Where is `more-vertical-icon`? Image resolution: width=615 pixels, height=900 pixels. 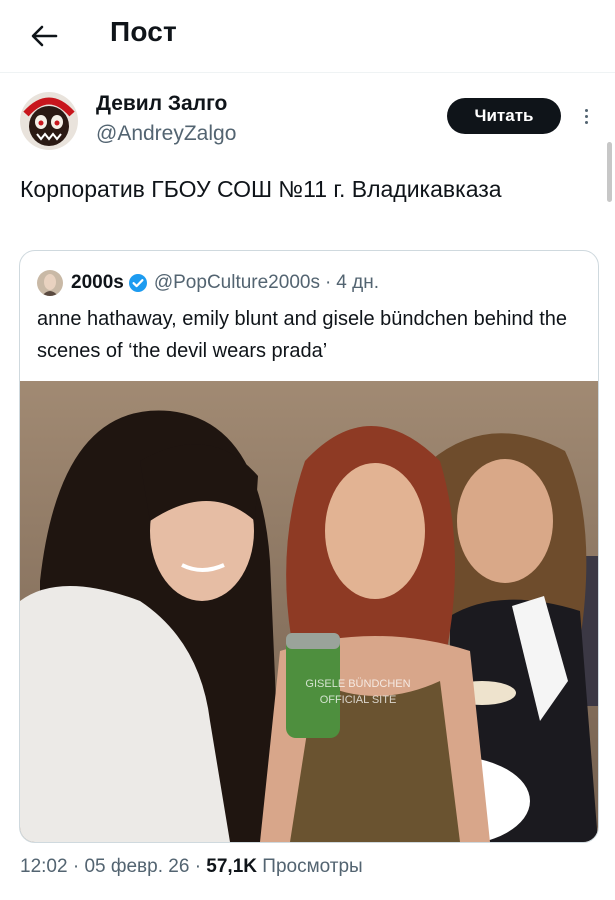
more-vertical-icon is located at coordinates (586, 116).